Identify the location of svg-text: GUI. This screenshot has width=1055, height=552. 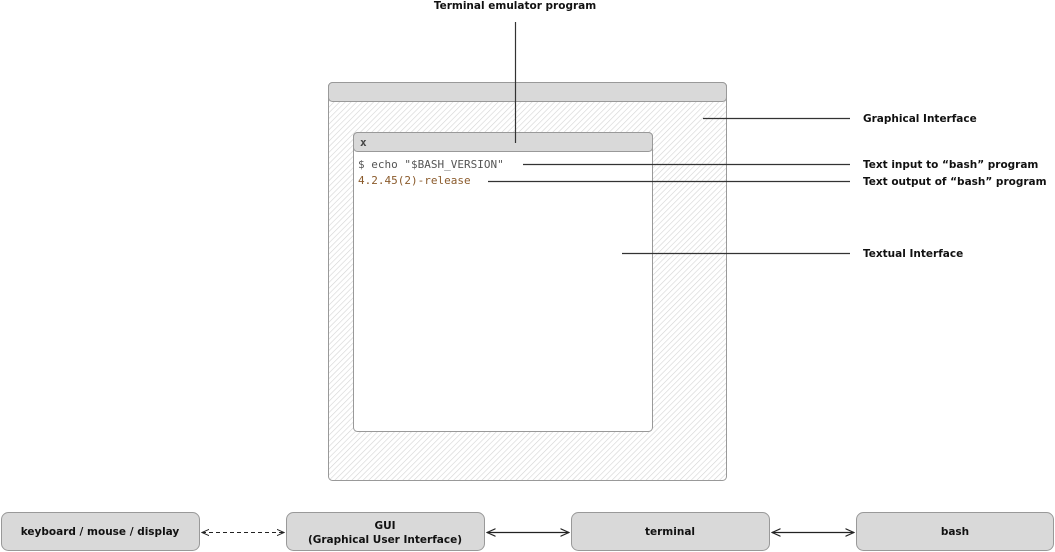
(384, 526).